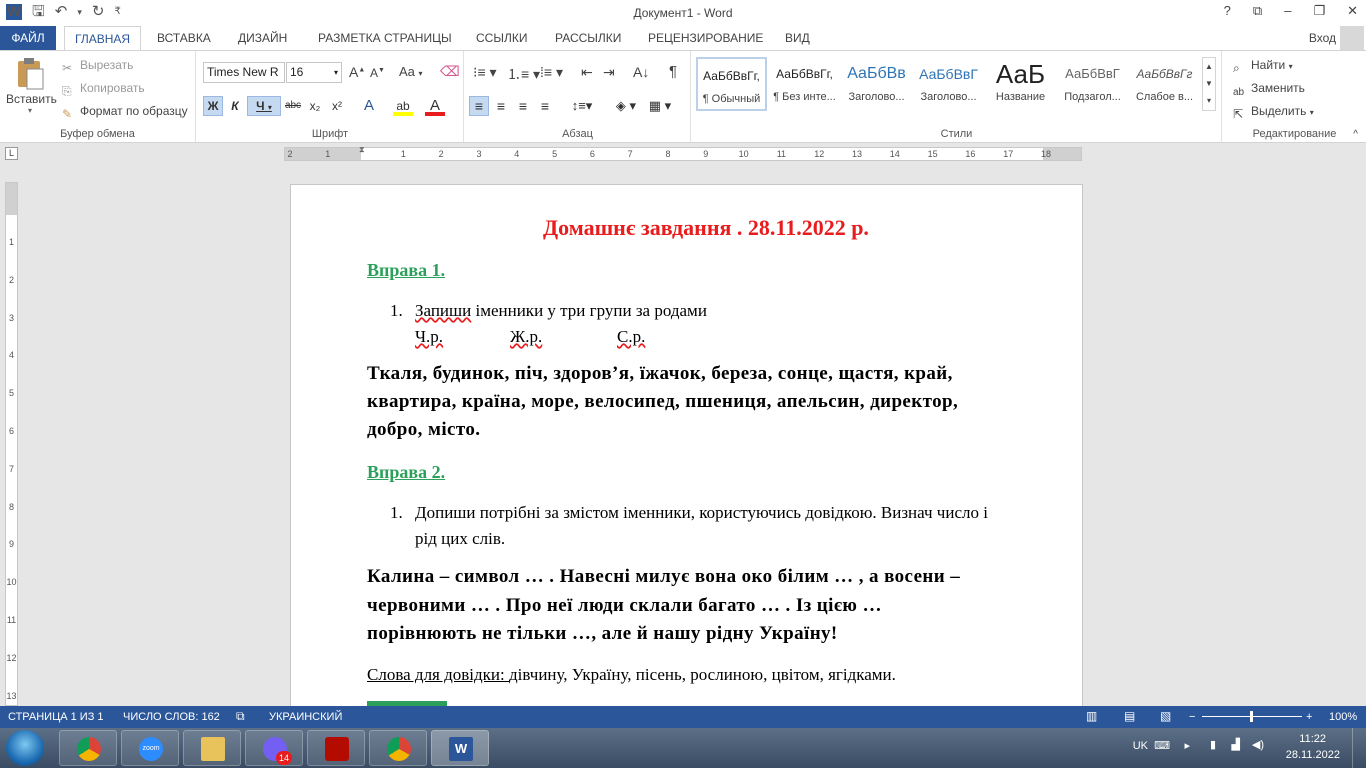  Describe the element at coordinates (314, 72) in the screenshot. I see `font-size-field: 16 ▾` at that location.